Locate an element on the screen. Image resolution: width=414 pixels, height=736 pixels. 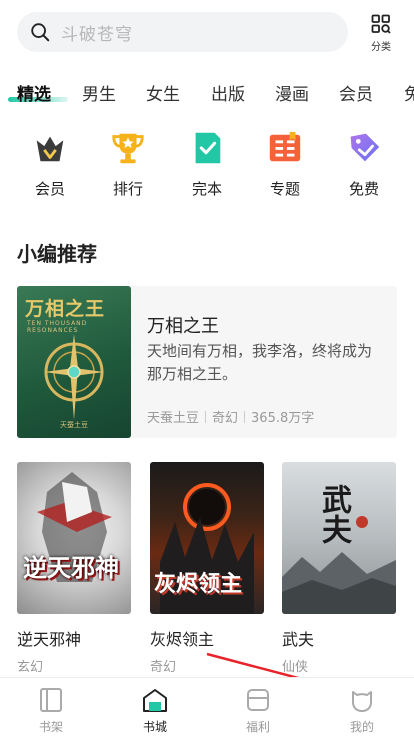
search-row: 斗破苍穹 分类 is located at coordinates (207, 32).